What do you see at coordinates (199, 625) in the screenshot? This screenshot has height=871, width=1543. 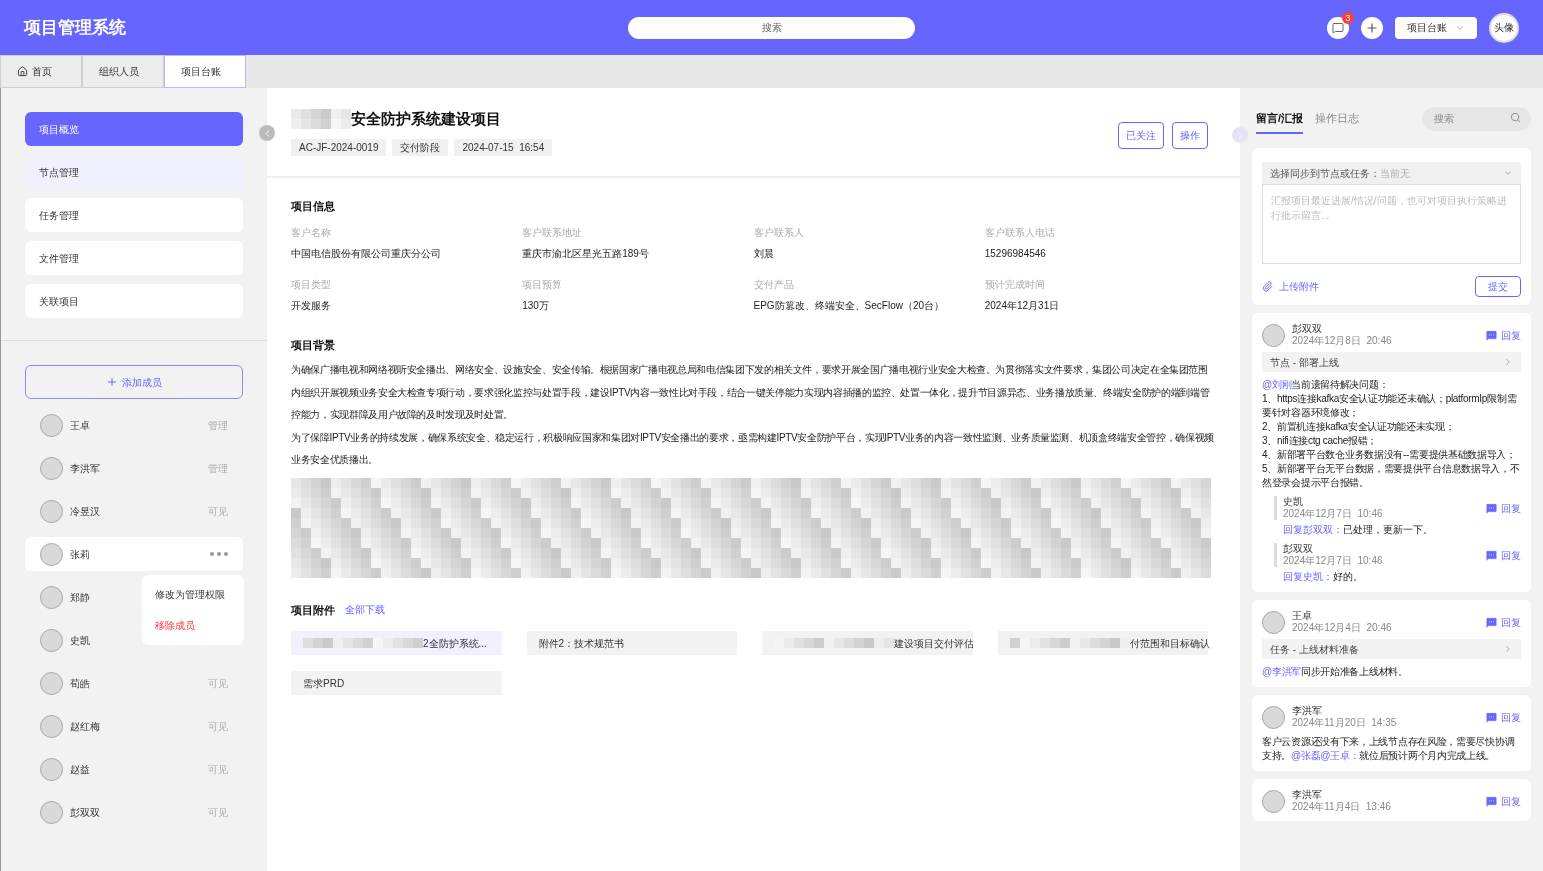 I see `menu-item: 移除成员` at bounding box center [199, 625].